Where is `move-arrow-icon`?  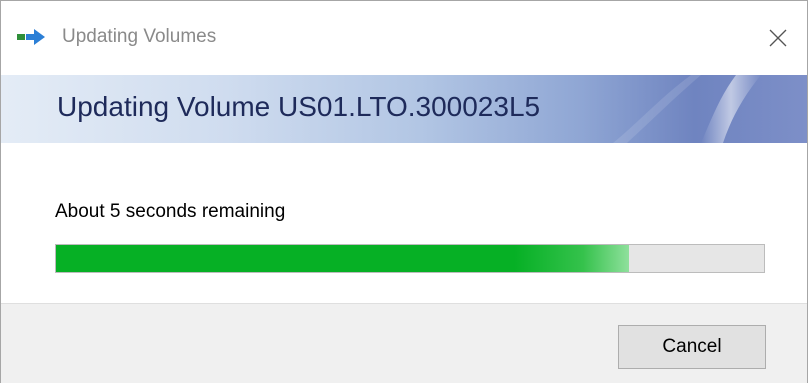 move-arrow-icon is located at coordinates (31, 37).